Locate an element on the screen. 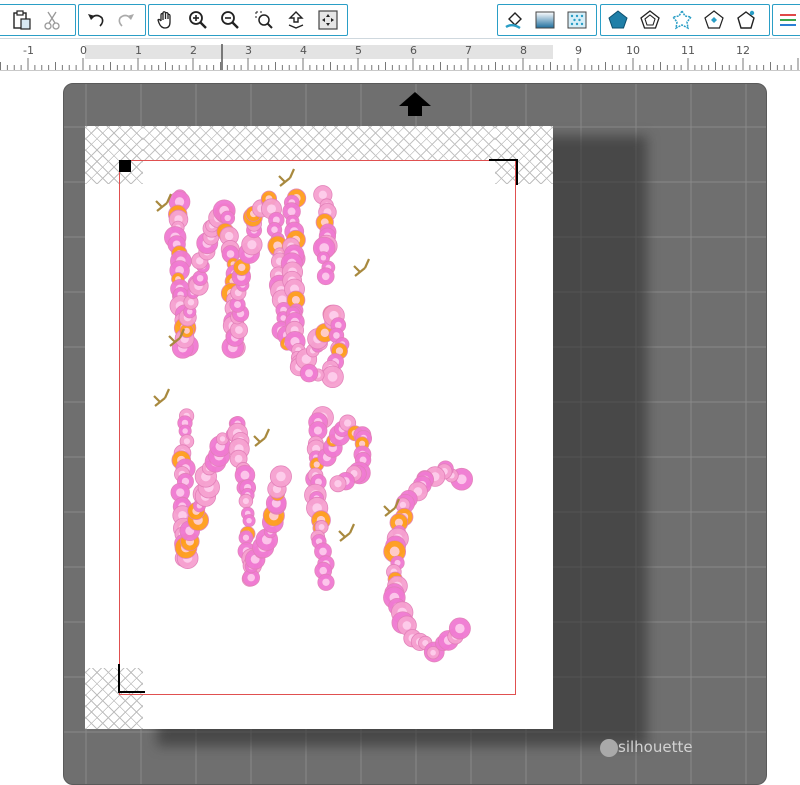 This screenshot has height=785, width=800. zoom-in-button is located at coordinates (198, 20).